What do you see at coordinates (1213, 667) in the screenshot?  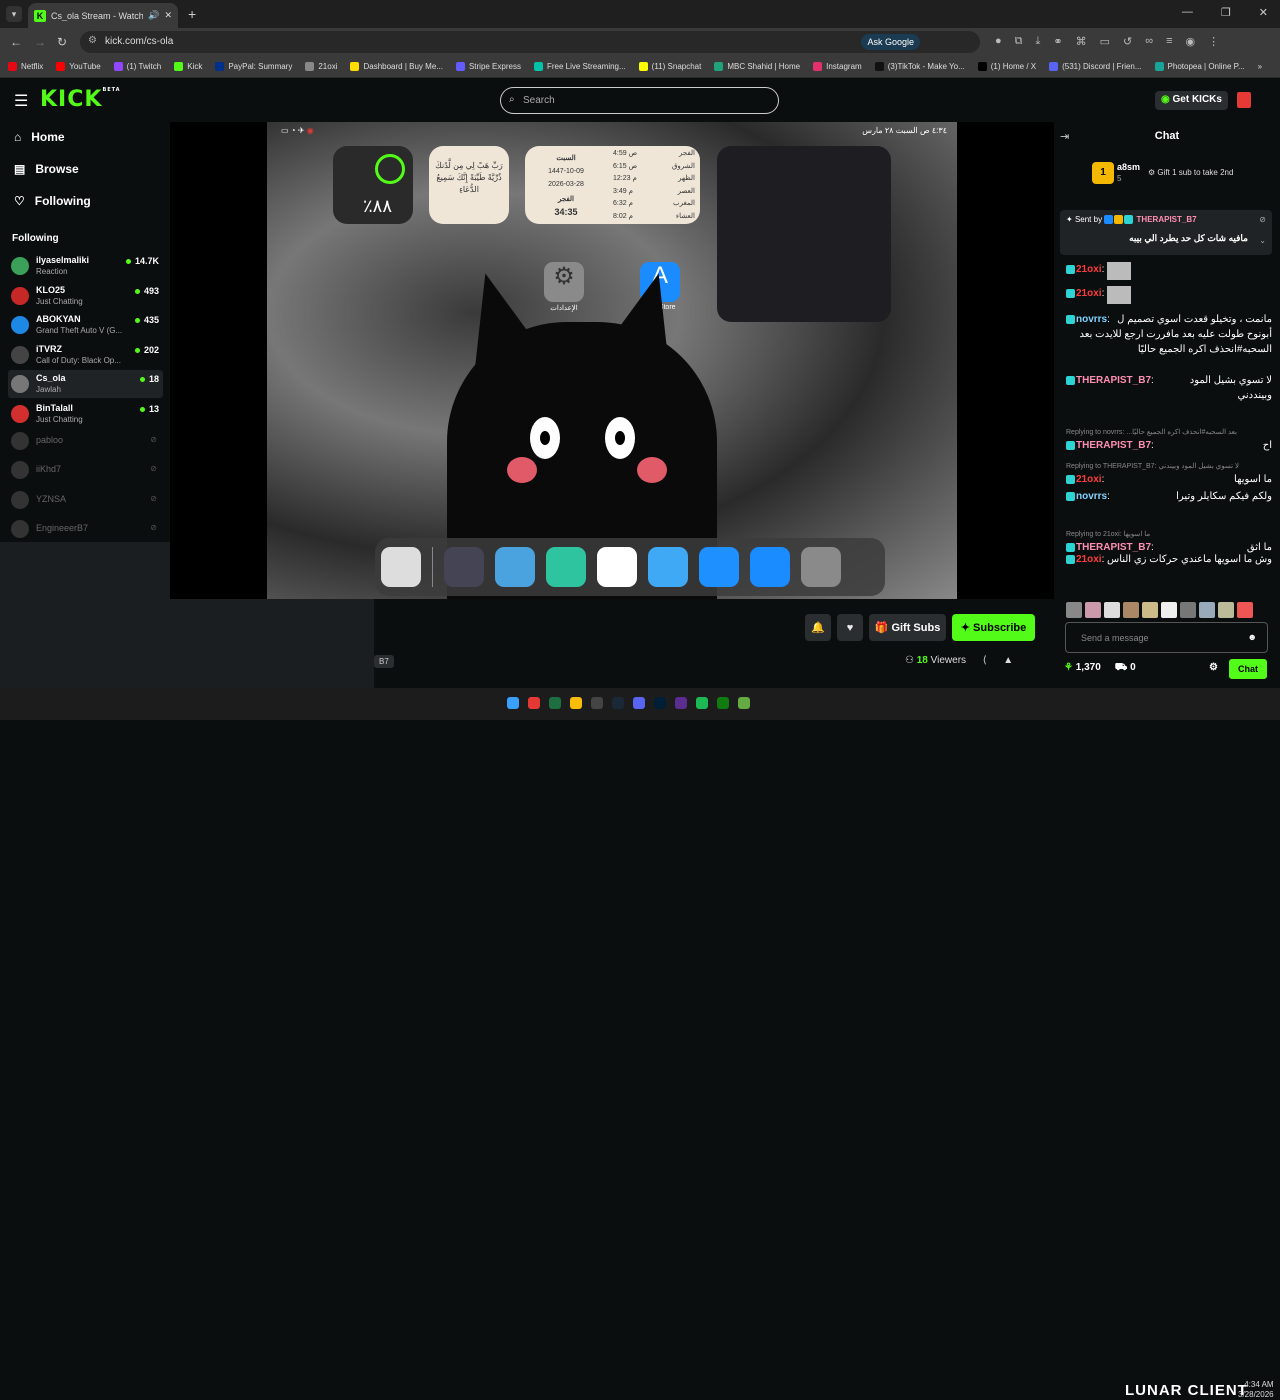 I see `chat-settings-icon: ⚙` at bounding box center [1213, 667].